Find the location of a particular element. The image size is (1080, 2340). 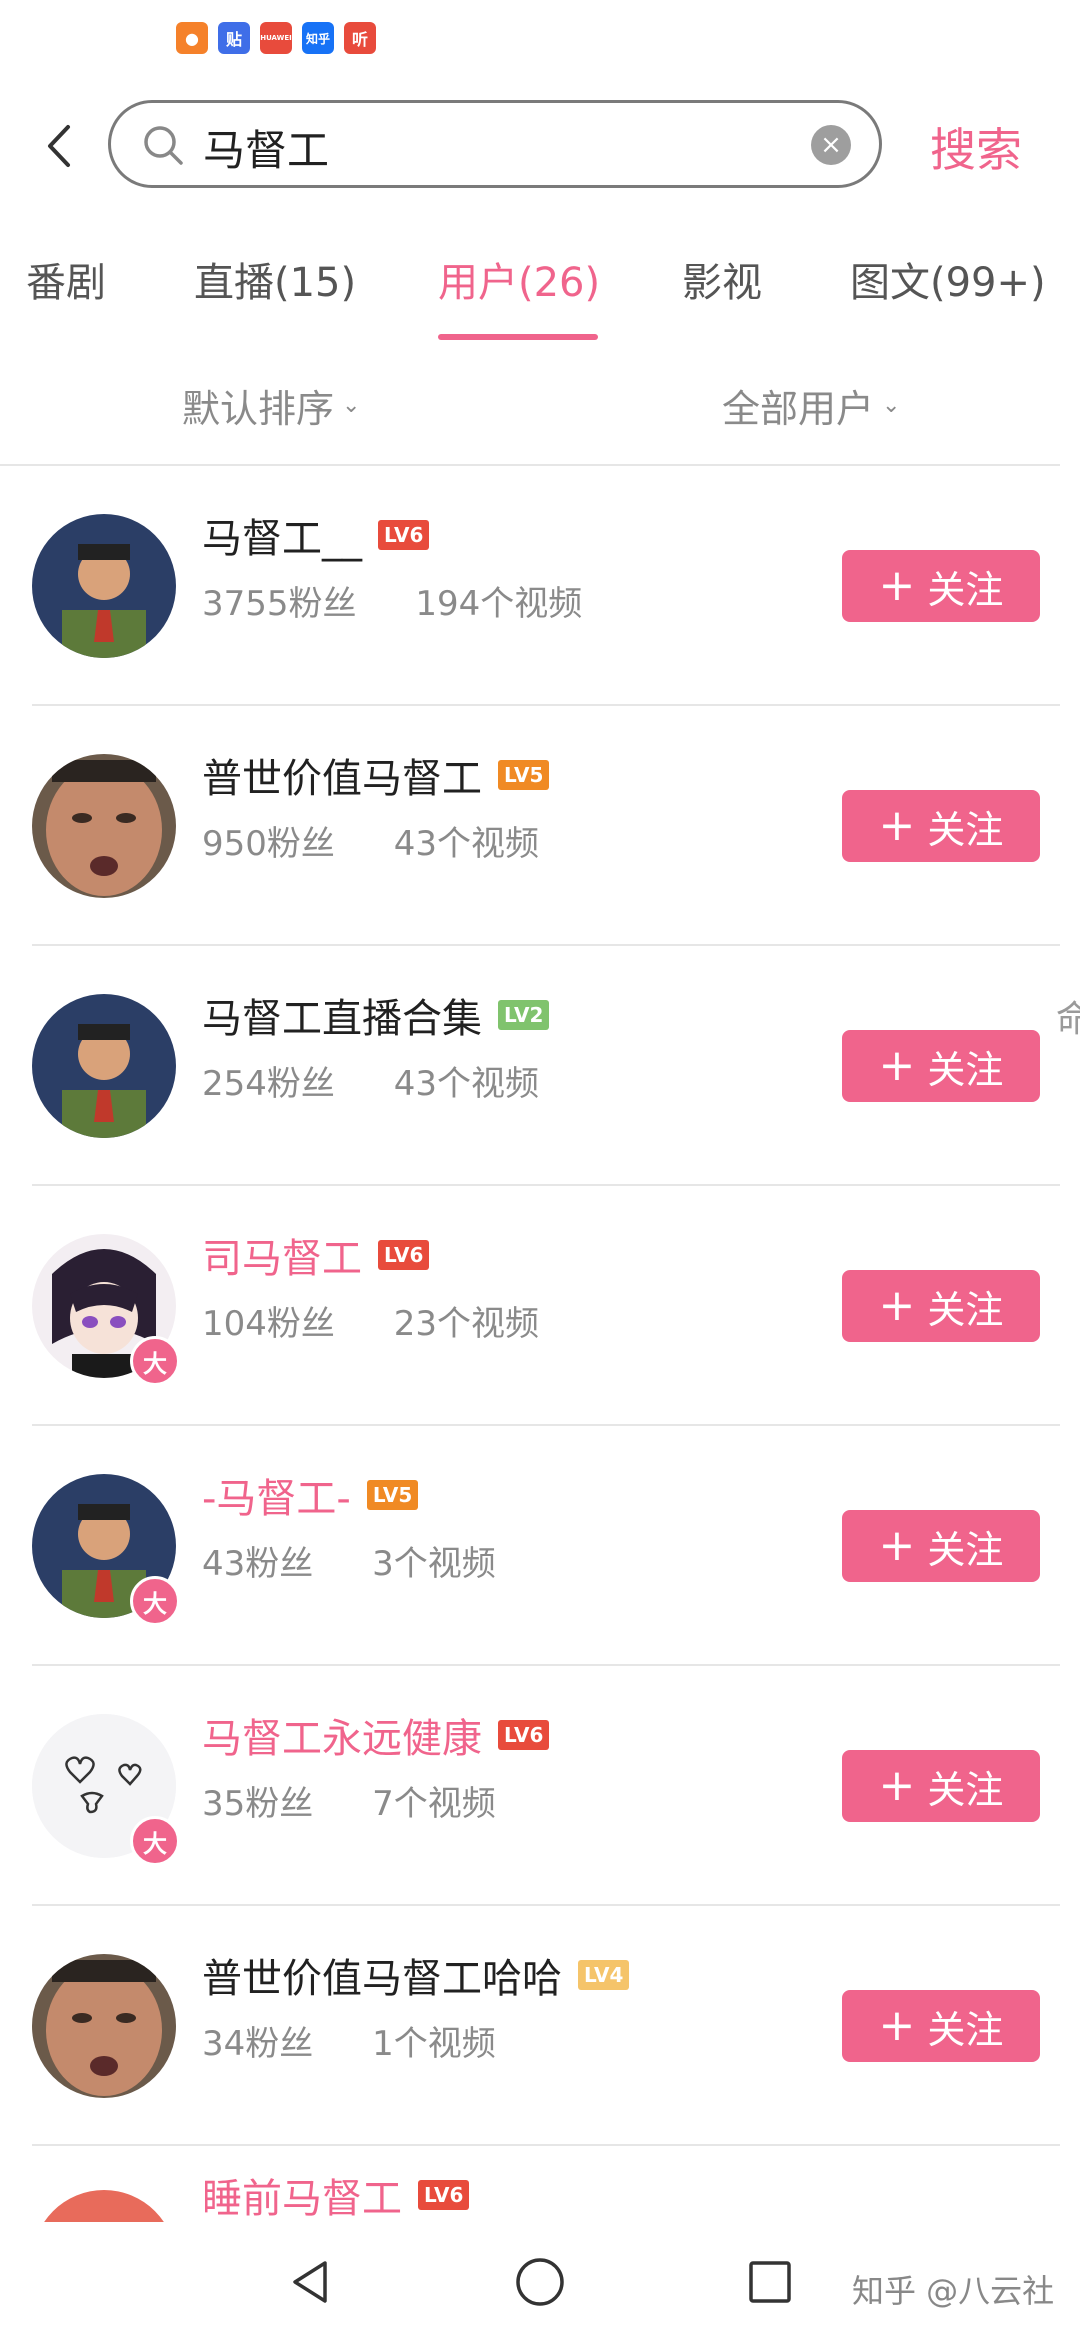

user-stats: 950粉丝 43个视频 is located at coordinates (394, 840).